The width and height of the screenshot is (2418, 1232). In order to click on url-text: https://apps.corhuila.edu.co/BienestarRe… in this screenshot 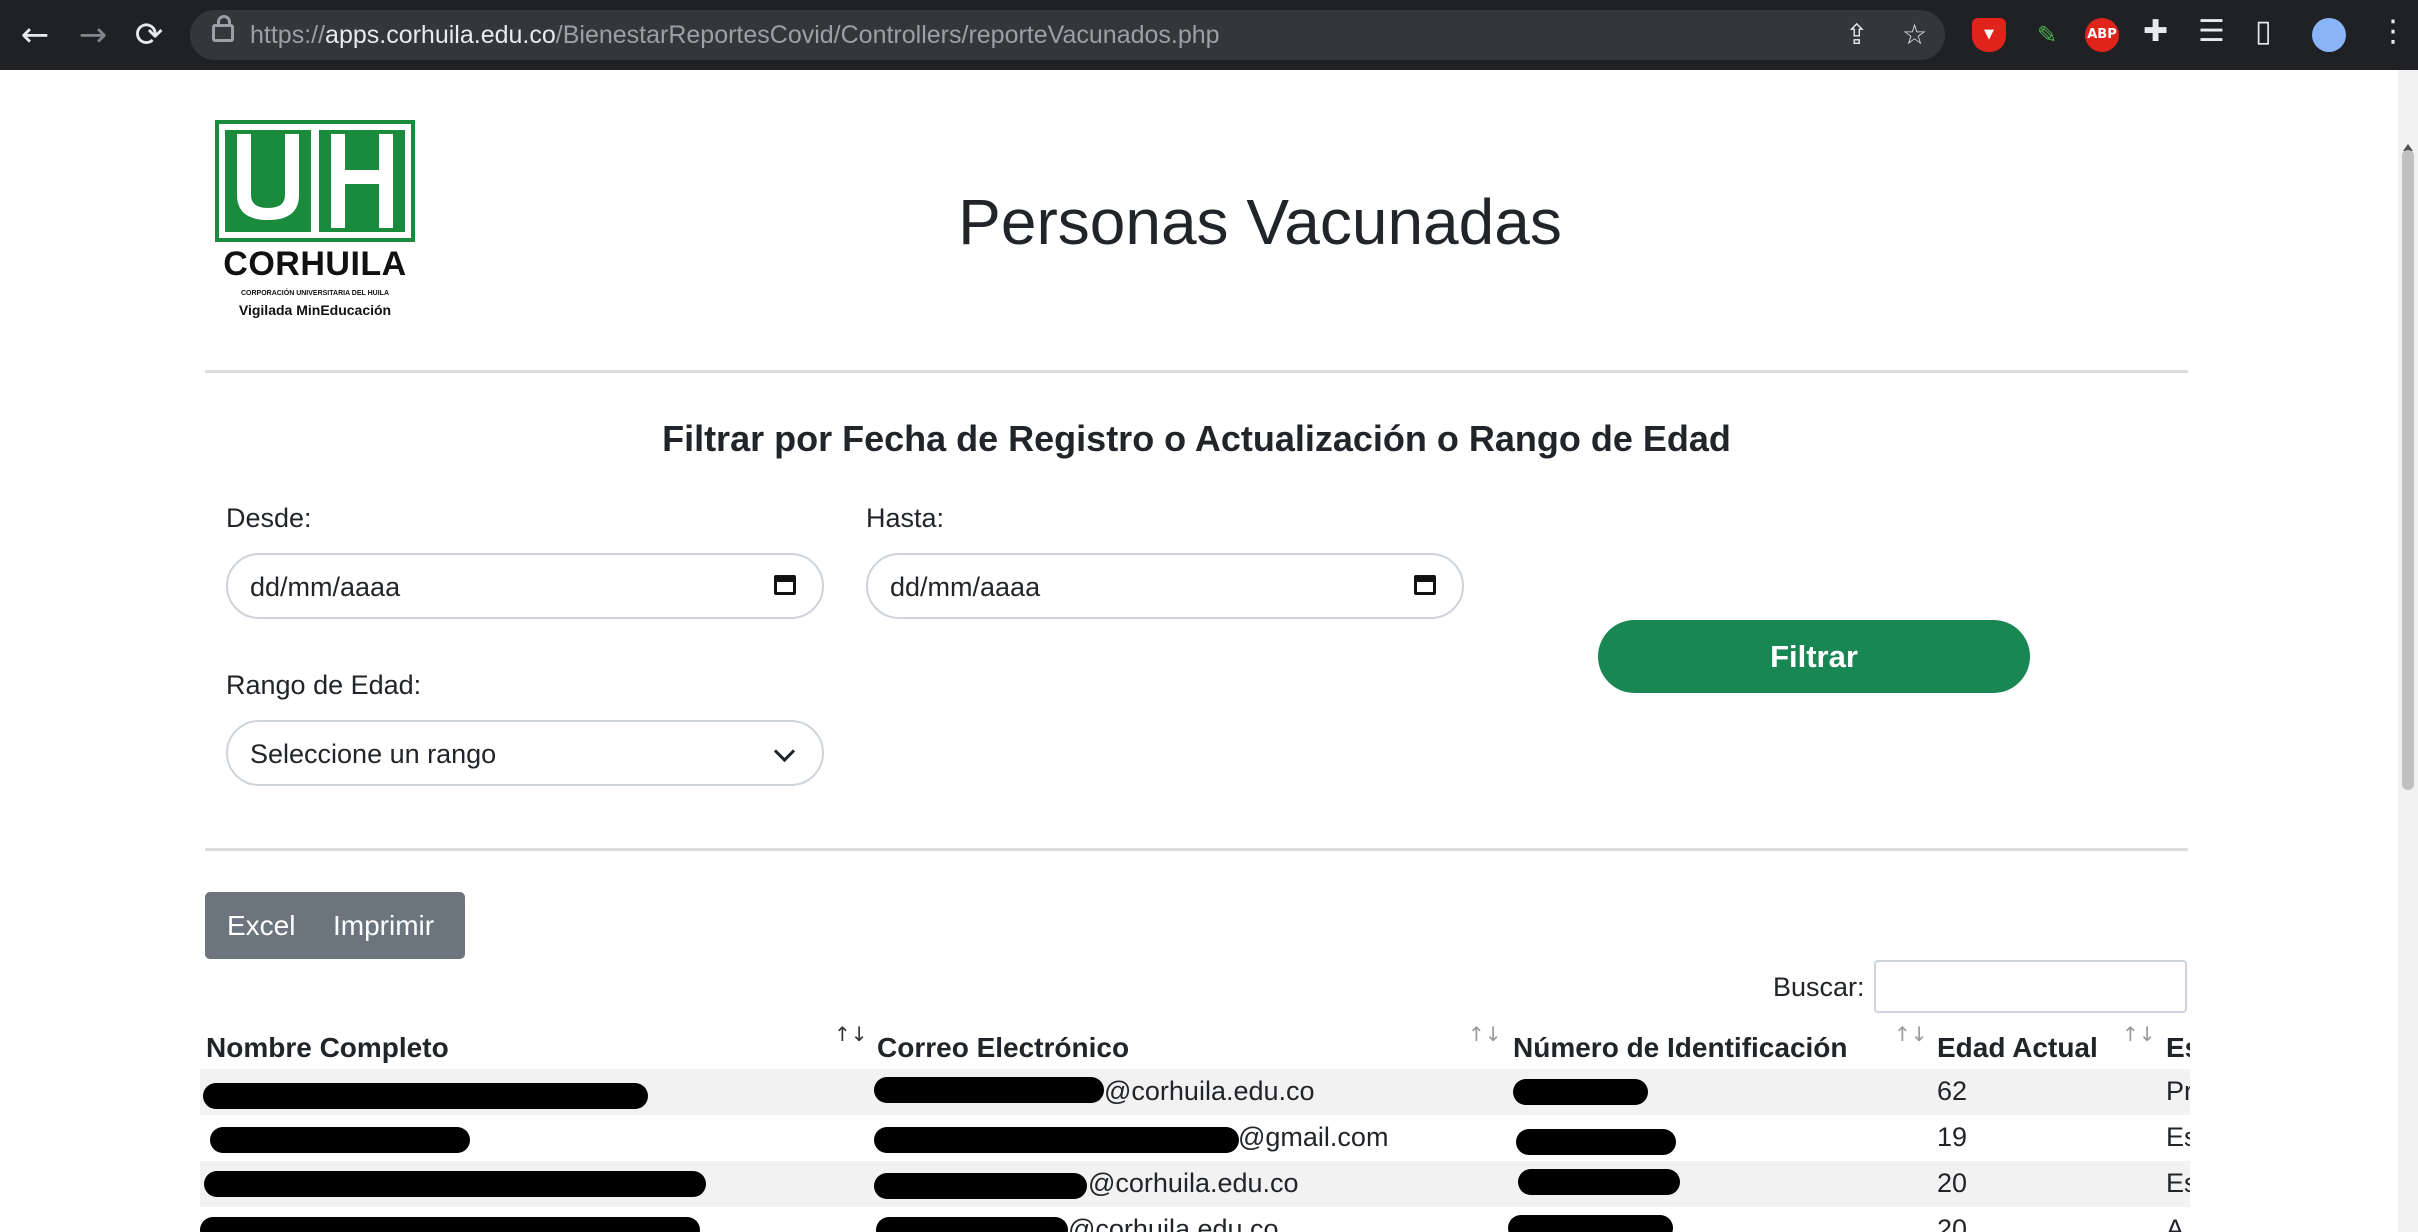, I will do `click(735, 35)`.